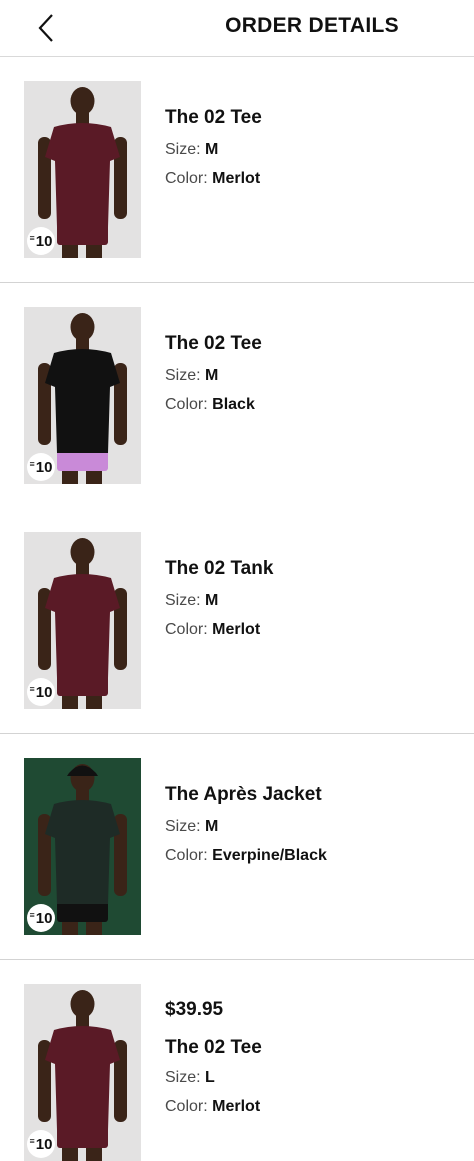  I want to click on color-row: Color: Everpine/Black, so click(246, 855).